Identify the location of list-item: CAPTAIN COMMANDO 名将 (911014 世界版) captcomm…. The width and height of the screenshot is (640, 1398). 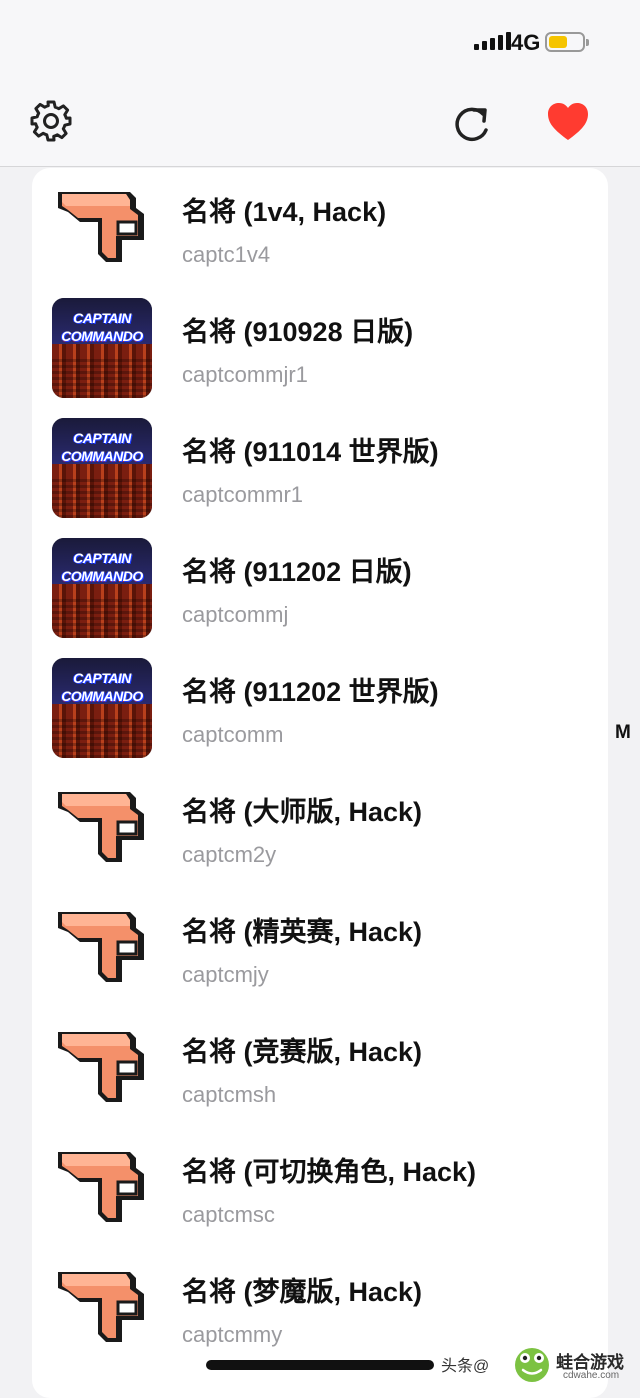
(320, 468).